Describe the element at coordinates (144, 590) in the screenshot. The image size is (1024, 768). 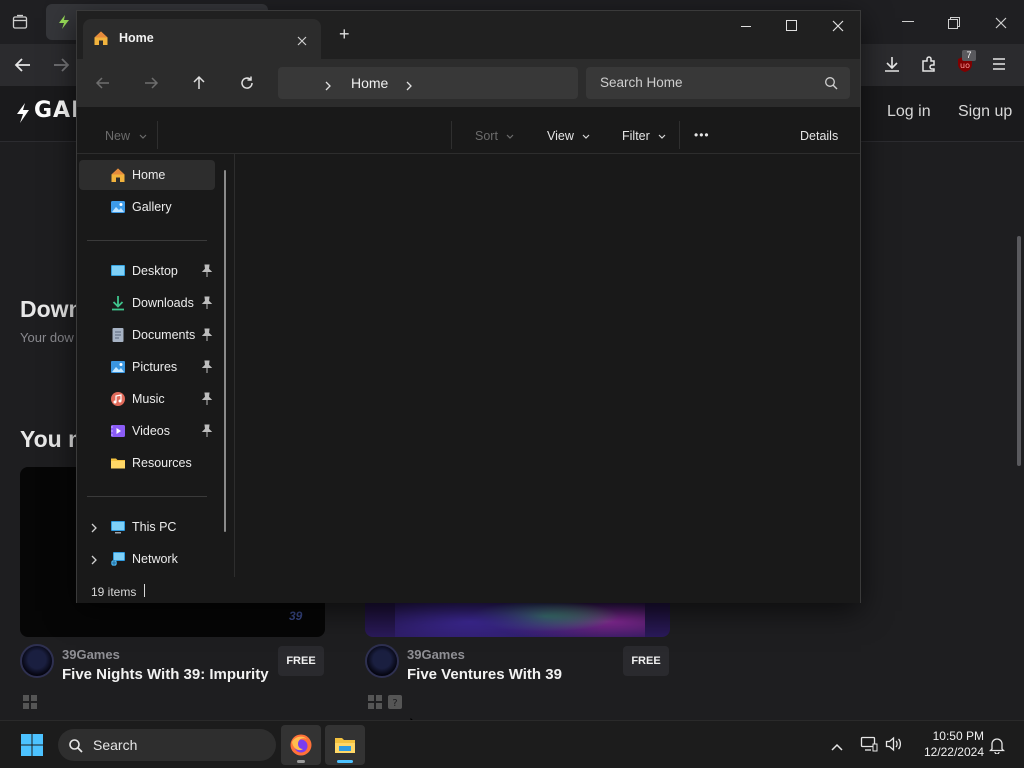
I see `status-separator` at that location.